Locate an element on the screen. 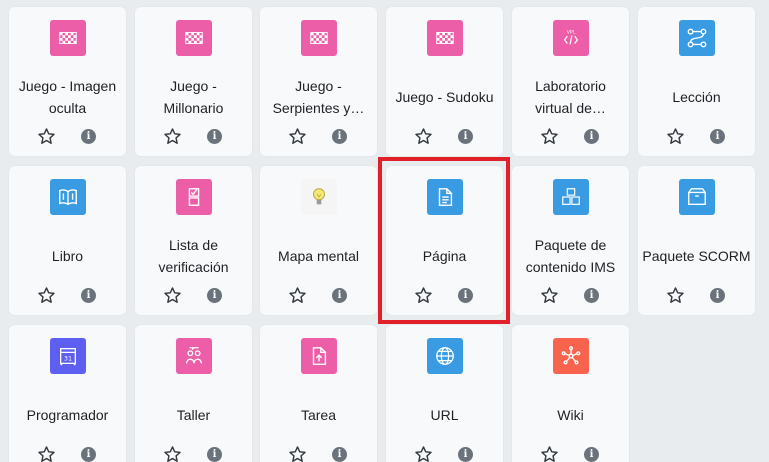 The width and height of the screenshot is (769, 462). activity-label: Juego - Sudoku is located at coordinates (444, 97).